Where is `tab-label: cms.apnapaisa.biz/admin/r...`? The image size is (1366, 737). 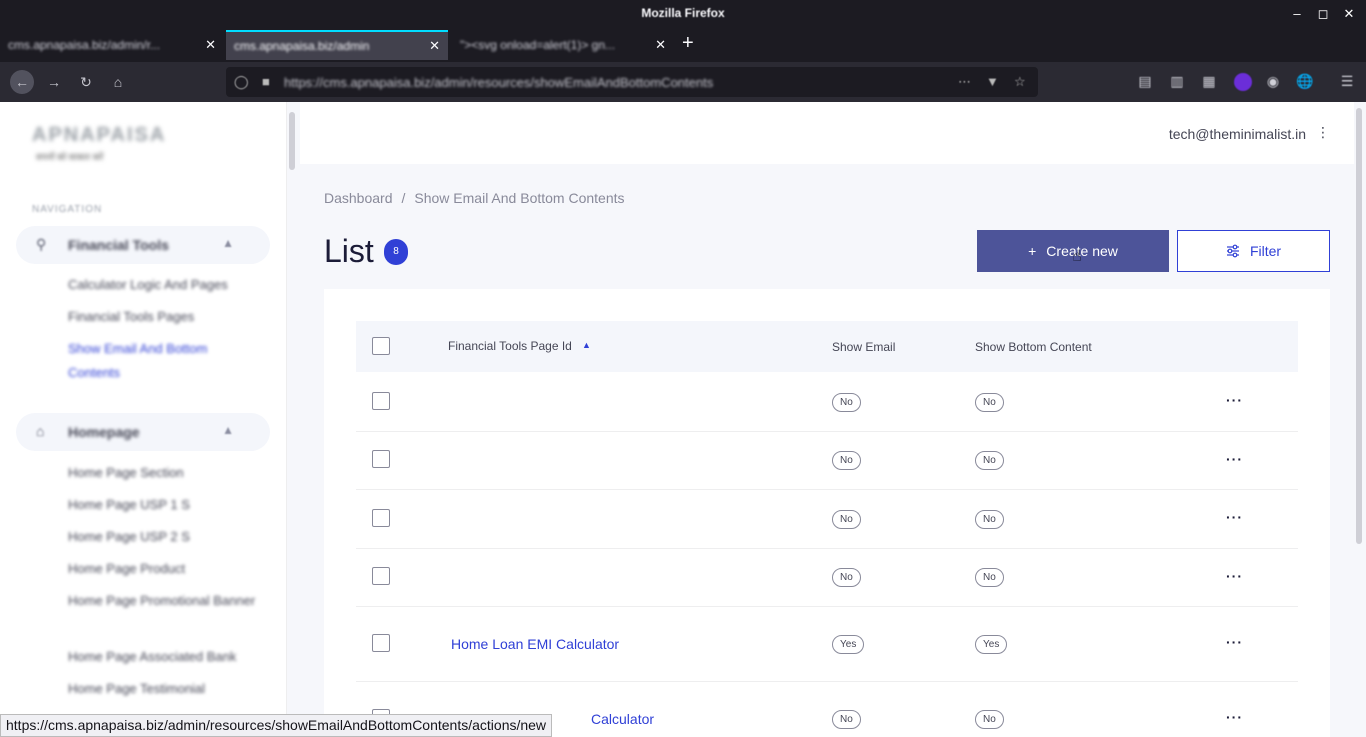 tab-label: cms.apnapaisa.biz/admin/r... is located at coordinates (84, 45).